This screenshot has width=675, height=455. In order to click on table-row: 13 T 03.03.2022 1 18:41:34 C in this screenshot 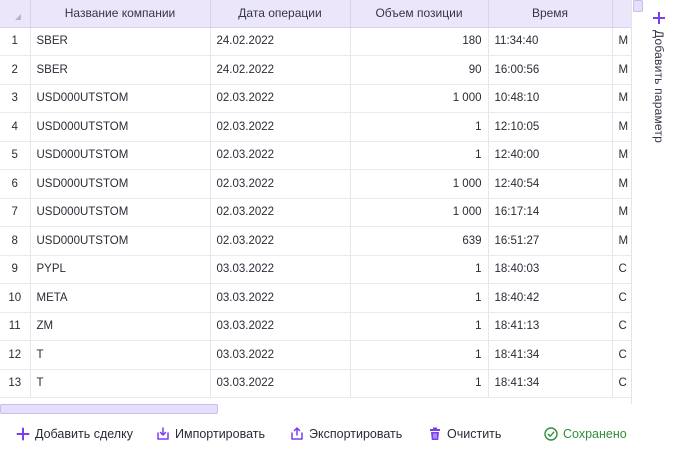, I will do `click(315, 383)`.